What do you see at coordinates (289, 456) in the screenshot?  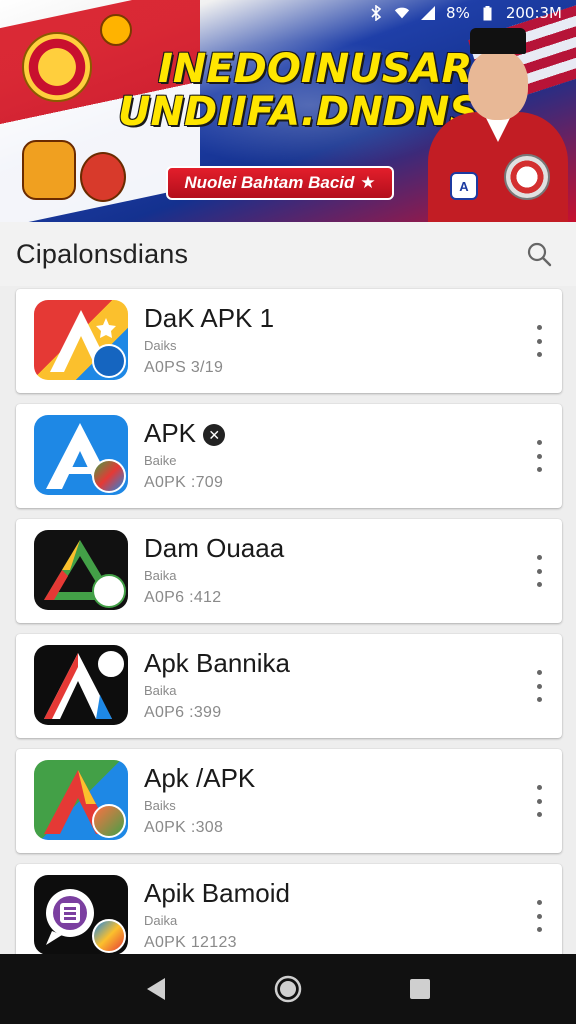 I see `app-list-item: APK ✕ Baike A0PK :709` at bounding box center [289, 456].